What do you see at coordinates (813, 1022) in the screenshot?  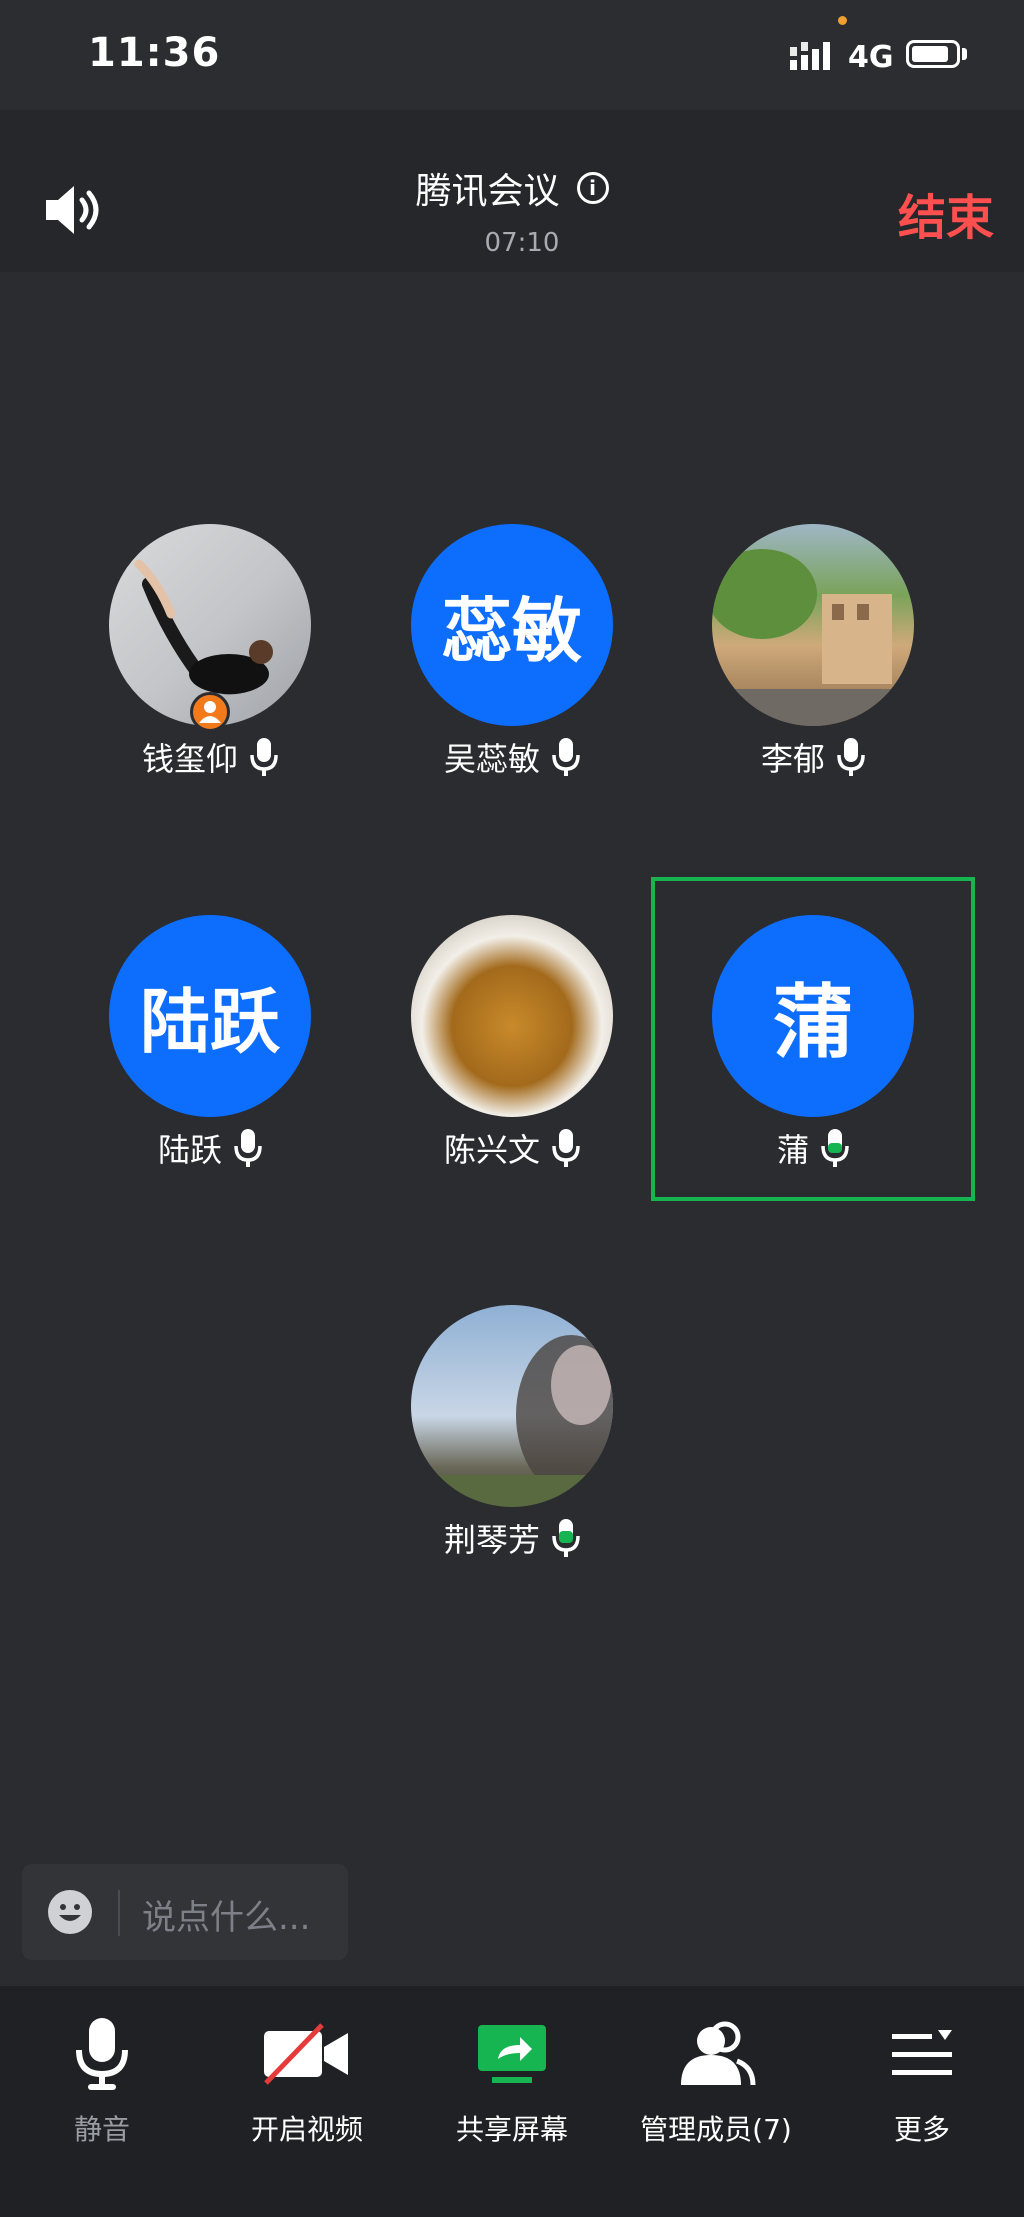 I see `avatar-initials: 蒲` at bounding box center [813, 1022].